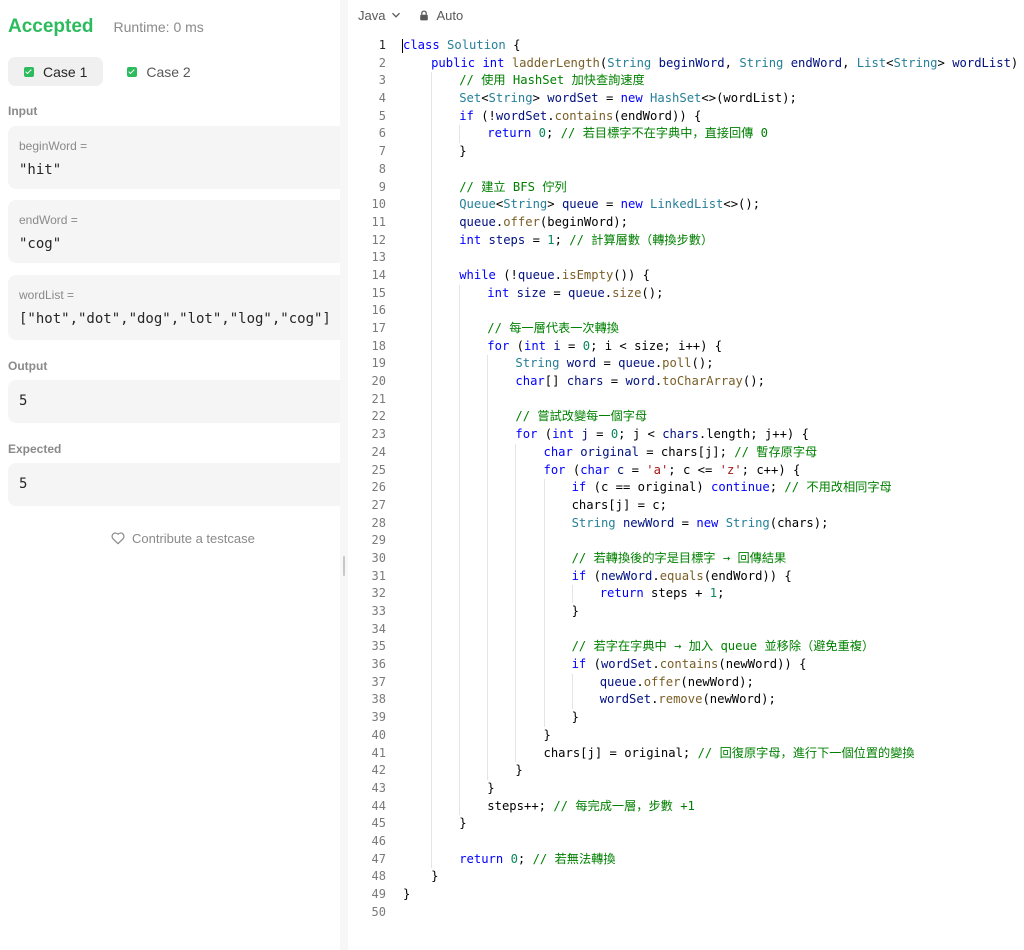 This screenshot has height=950, width=1024. What do you see at coordinates (641, 239) in the screenshot?
I see `code-token: // 計算層數（轉換步數）` at bounding box center [641, 239].